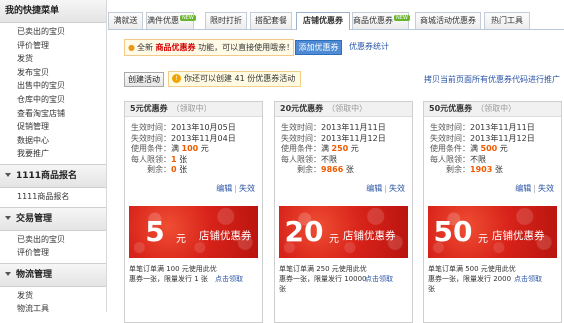  Describe the element at coordinates (343, 232) in the screenshot. I see `coupon-banner: 20 元 店铺优惠券` at that location.